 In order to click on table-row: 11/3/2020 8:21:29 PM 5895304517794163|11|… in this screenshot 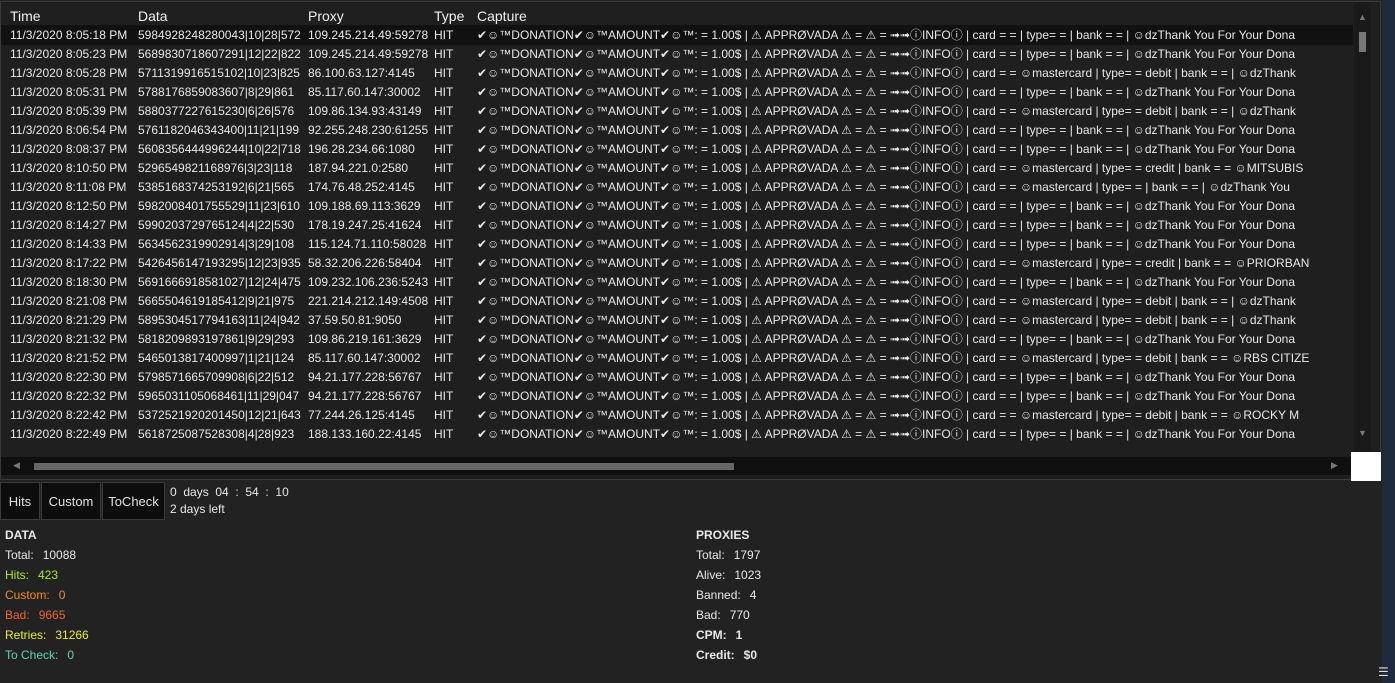, I will do `click(677, 320)`.